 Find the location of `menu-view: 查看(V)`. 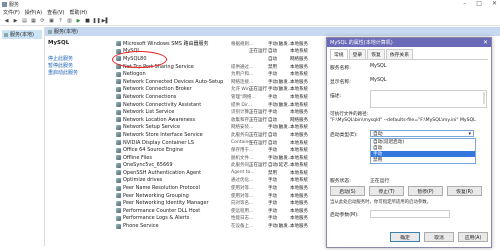

menu-view: 查看(V) is located at coordinates (55, 12).